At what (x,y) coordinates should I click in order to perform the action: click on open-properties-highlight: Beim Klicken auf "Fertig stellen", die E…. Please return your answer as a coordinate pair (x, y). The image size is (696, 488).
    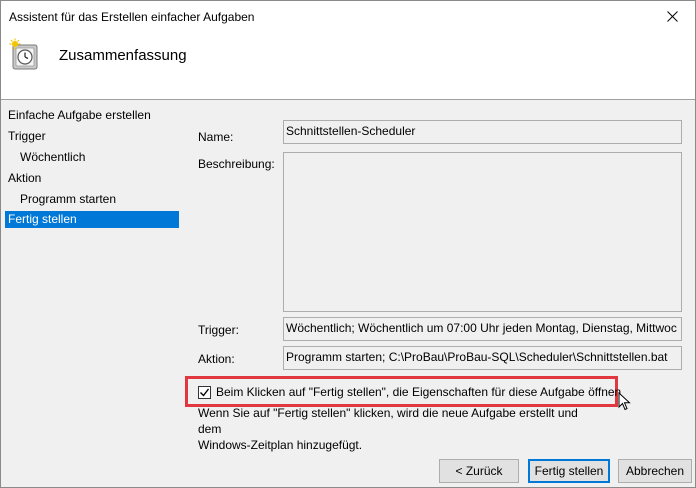
    Looking at the image, I should click on (403, 391).